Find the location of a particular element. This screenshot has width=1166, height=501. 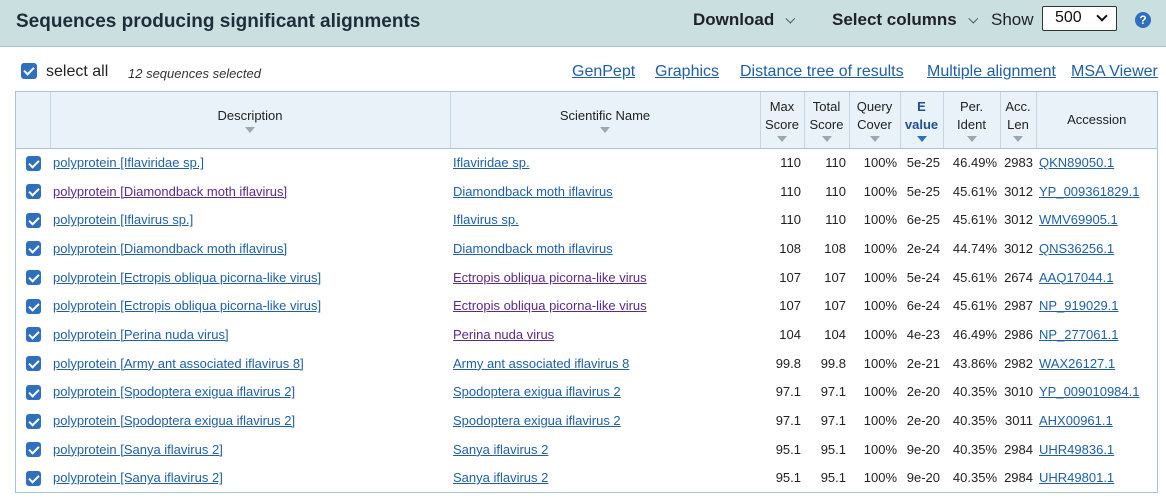

per-ident: 40.35% is located at coordinates (974, 478).